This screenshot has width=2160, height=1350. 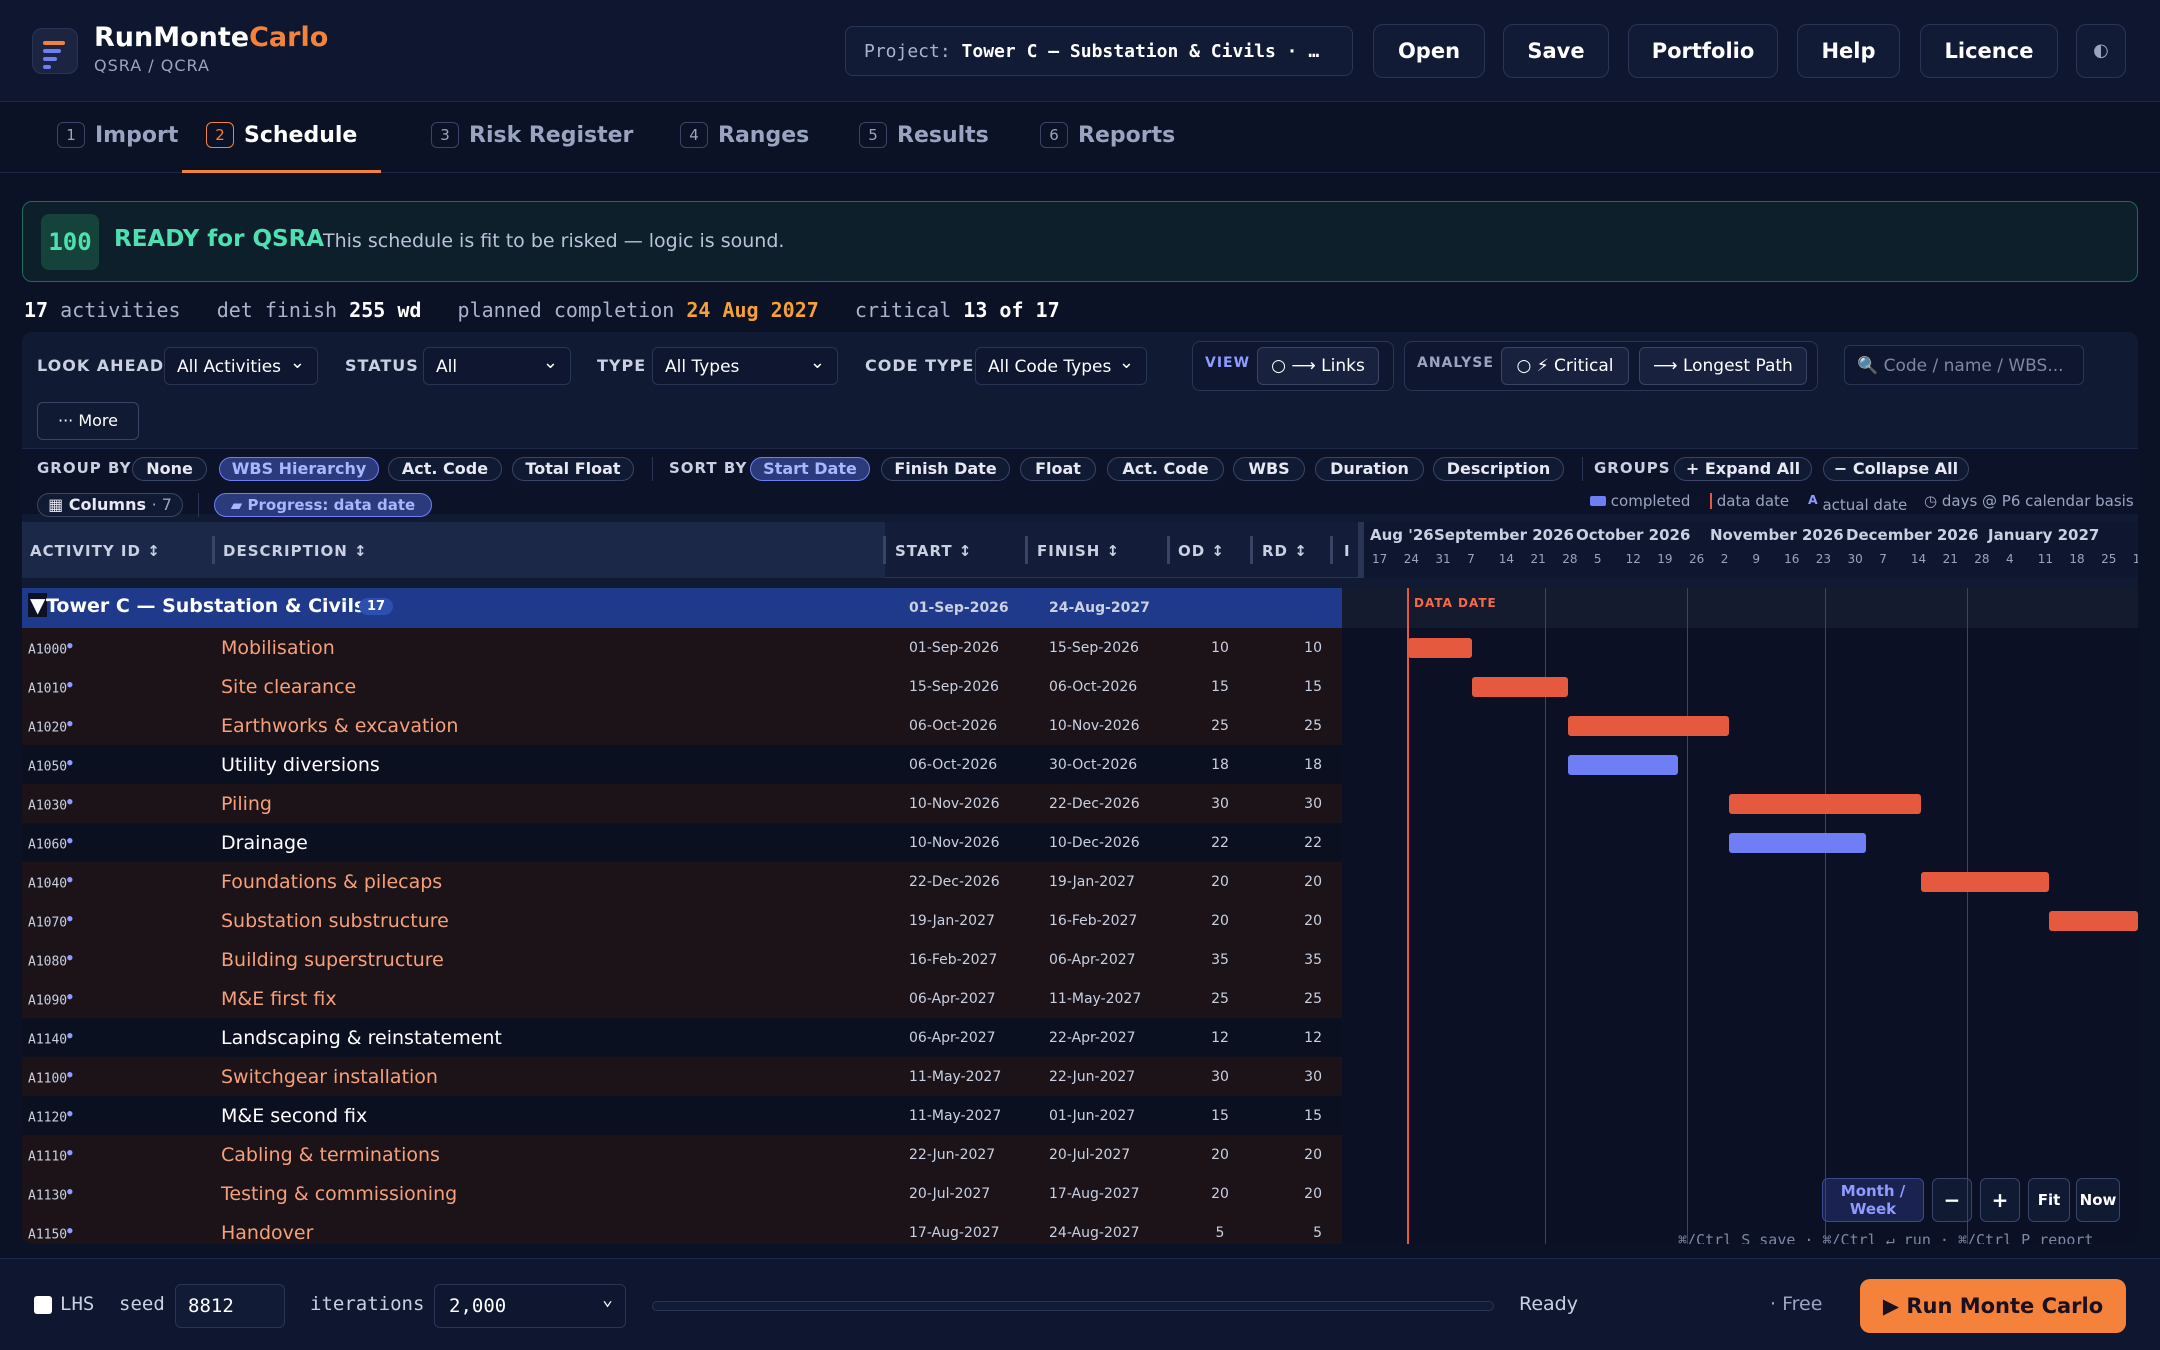 What do you see at coordinates (810, 469) in the screenshot?
I see `sort-start-date-pill: Start Date` at bounding box center [810, 469].